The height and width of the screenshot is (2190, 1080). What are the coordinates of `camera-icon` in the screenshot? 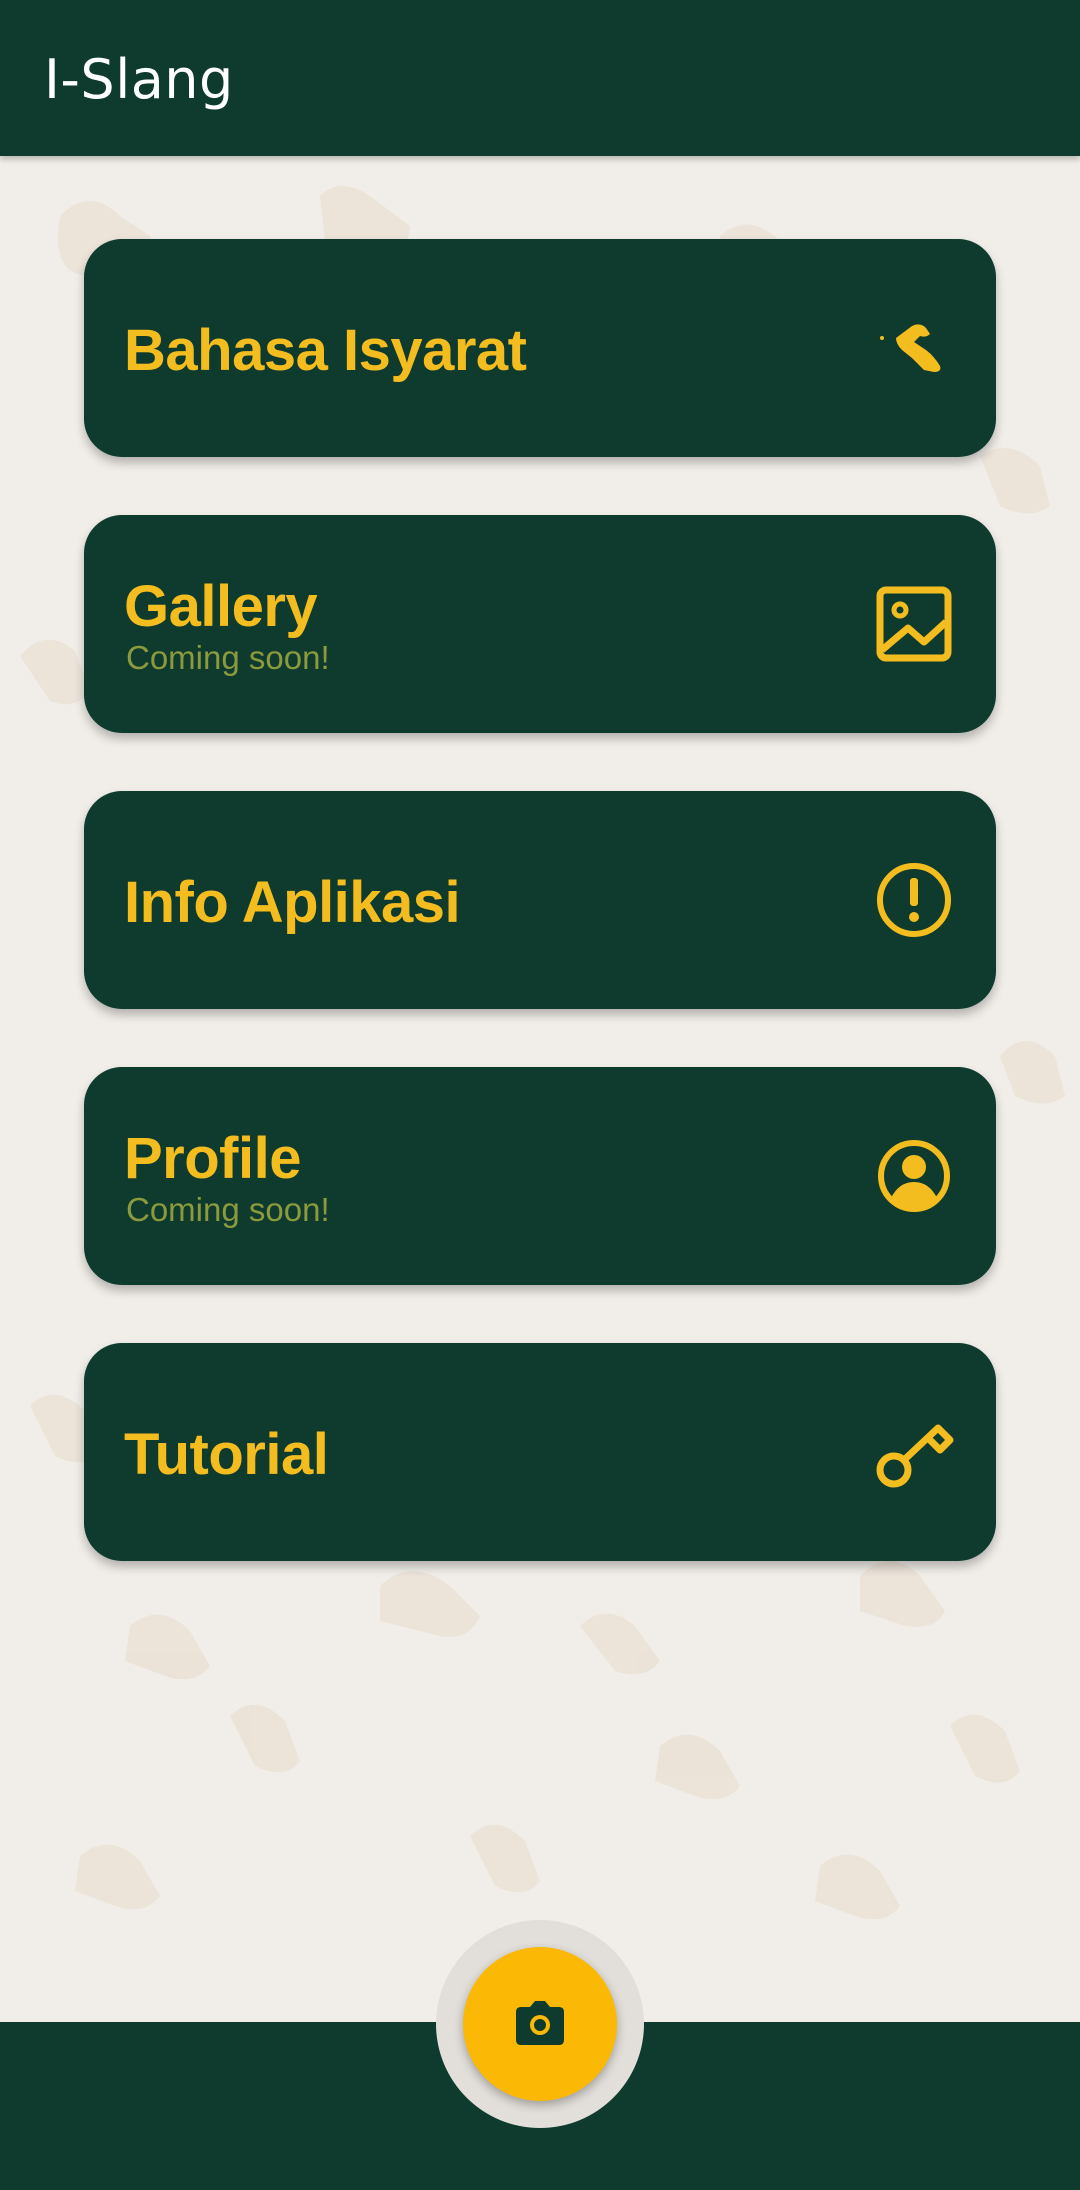 It's located at (540, 2023).